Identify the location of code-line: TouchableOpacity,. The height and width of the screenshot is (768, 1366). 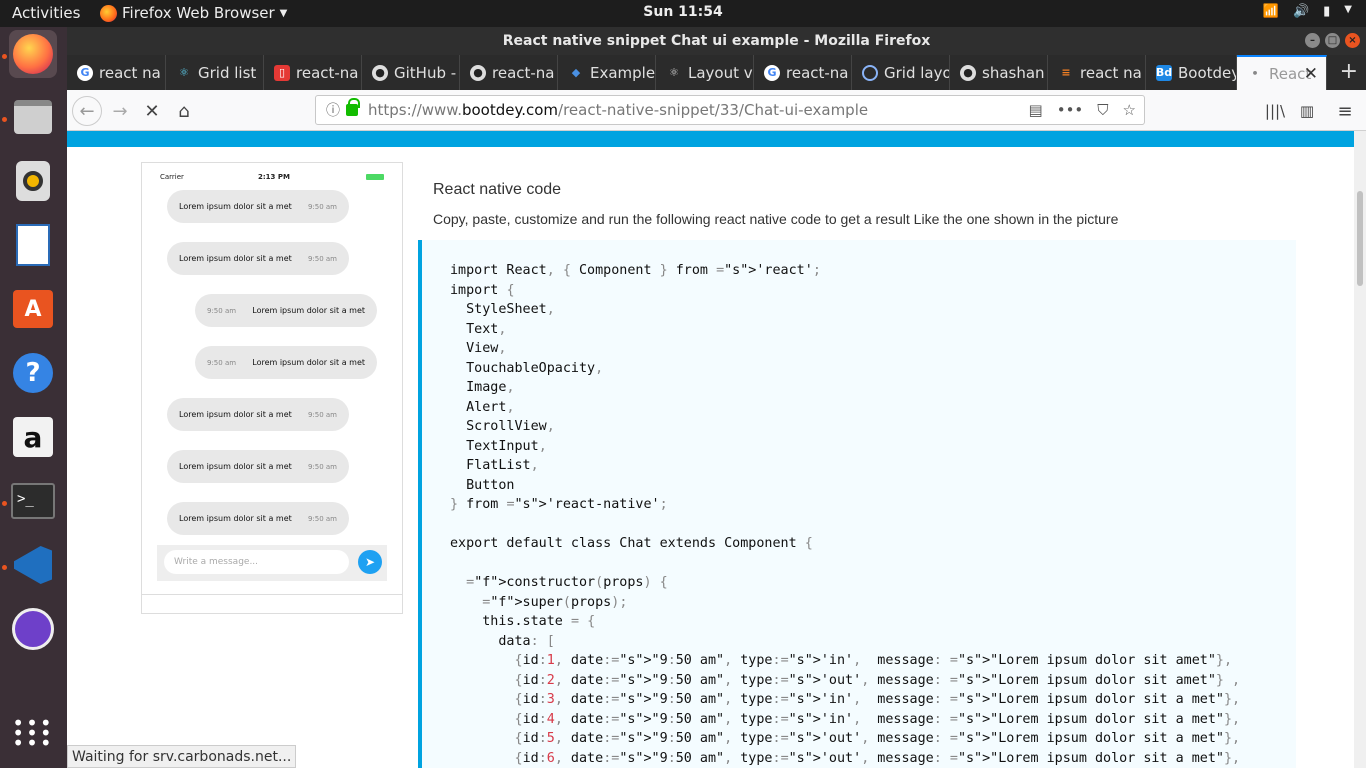
(527, 368).